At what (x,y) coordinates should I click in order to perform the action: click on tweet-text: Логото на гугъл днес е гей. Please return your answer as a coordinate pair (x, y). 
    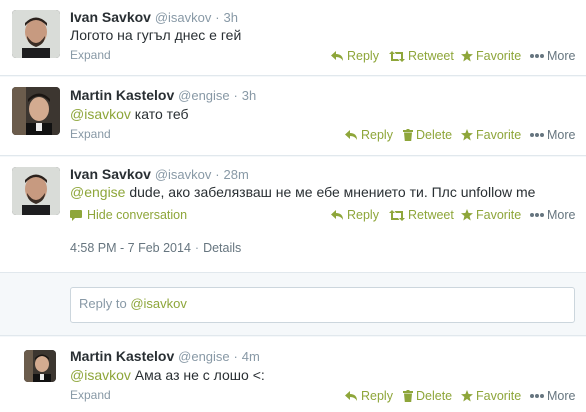
    Looking at the image, I should click on (155, 35).